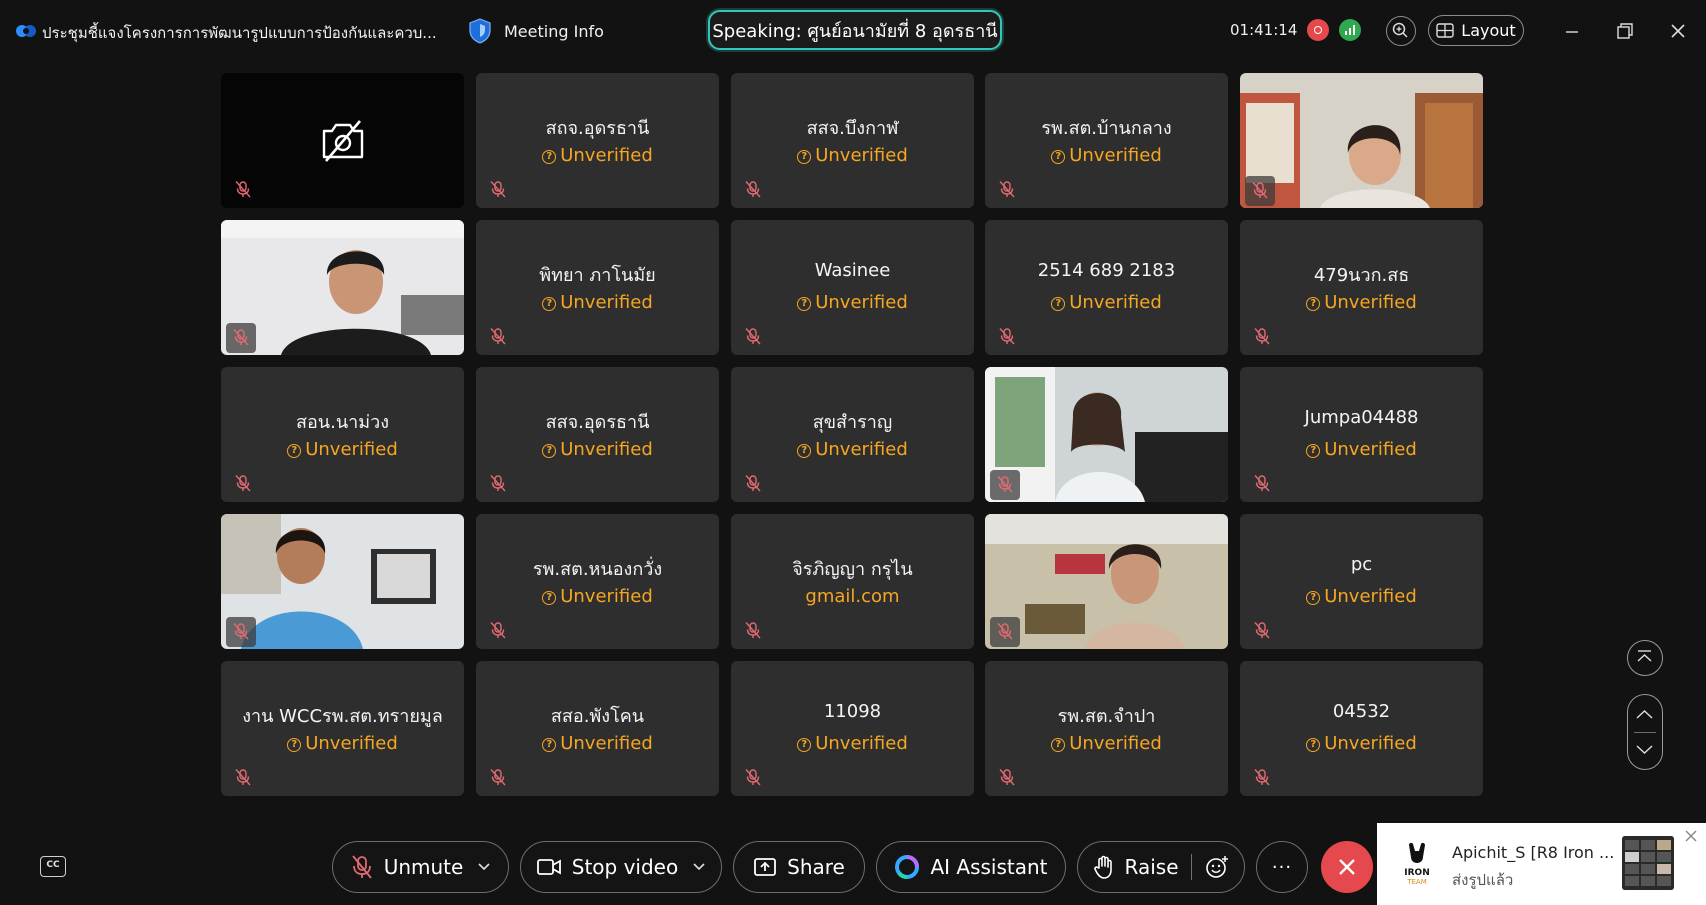 The height and width of the screenshot is (905, 1706). Describe the element at coordinates (342, 716) in the screenshot. I see `participant-name: งาน WCCรพ.สต.ทรายมูล` at that location.